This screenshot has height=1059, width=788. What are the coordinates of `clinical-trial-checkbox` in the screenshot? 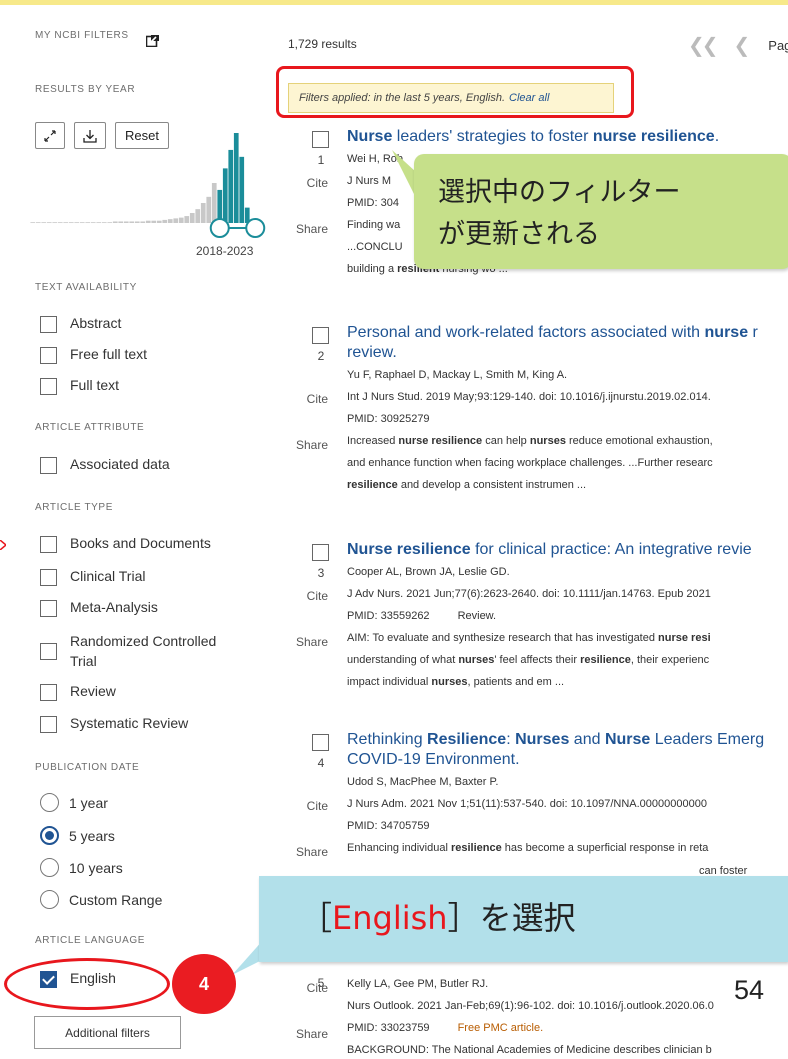 It's located at (48, 577).